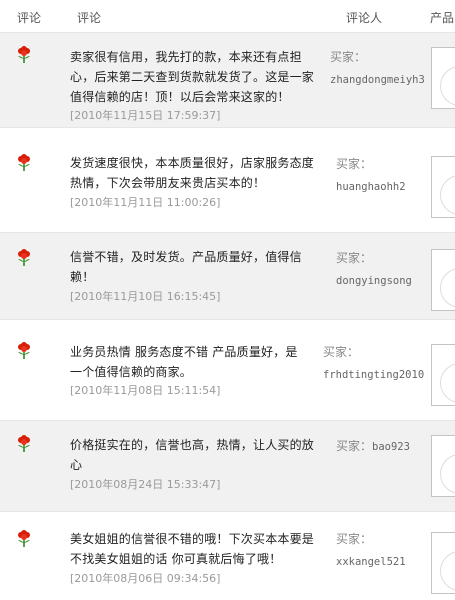  What do you see at coordinates (192, 163) in the screenshot?
I see `review-text-line: 发货速度很快，本本质量很好，店家服务态度` at bounding box center [192, 163].